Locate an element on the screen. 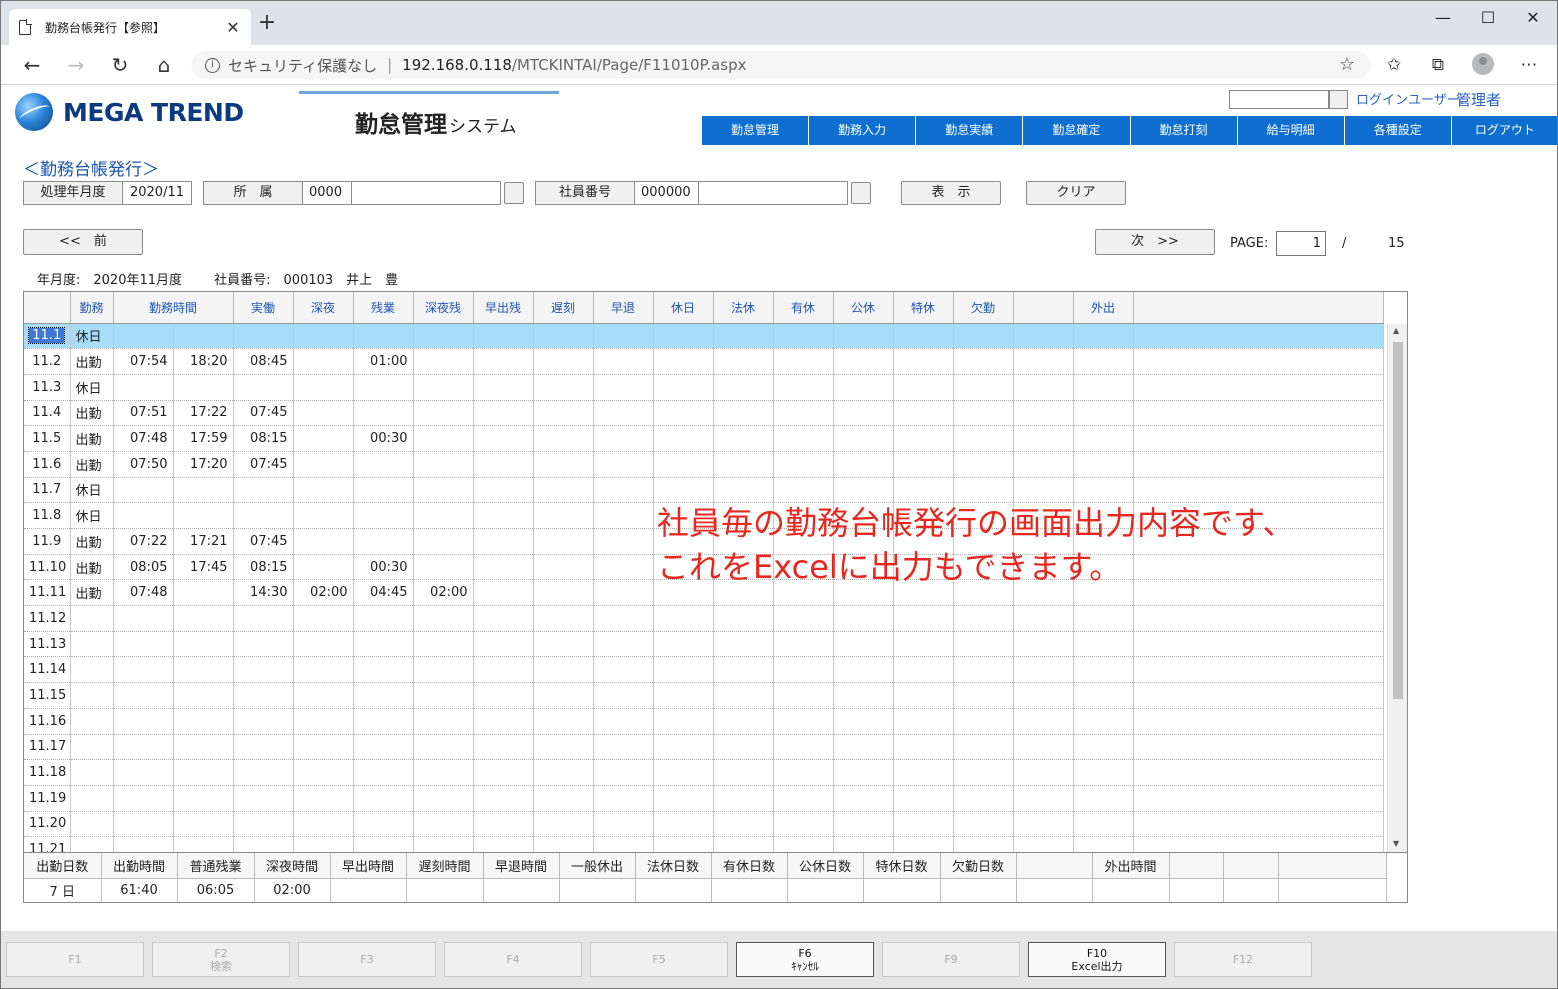 This screenshot has height=989, width=1558. employee-name-input is located at coordinates (773, 193).